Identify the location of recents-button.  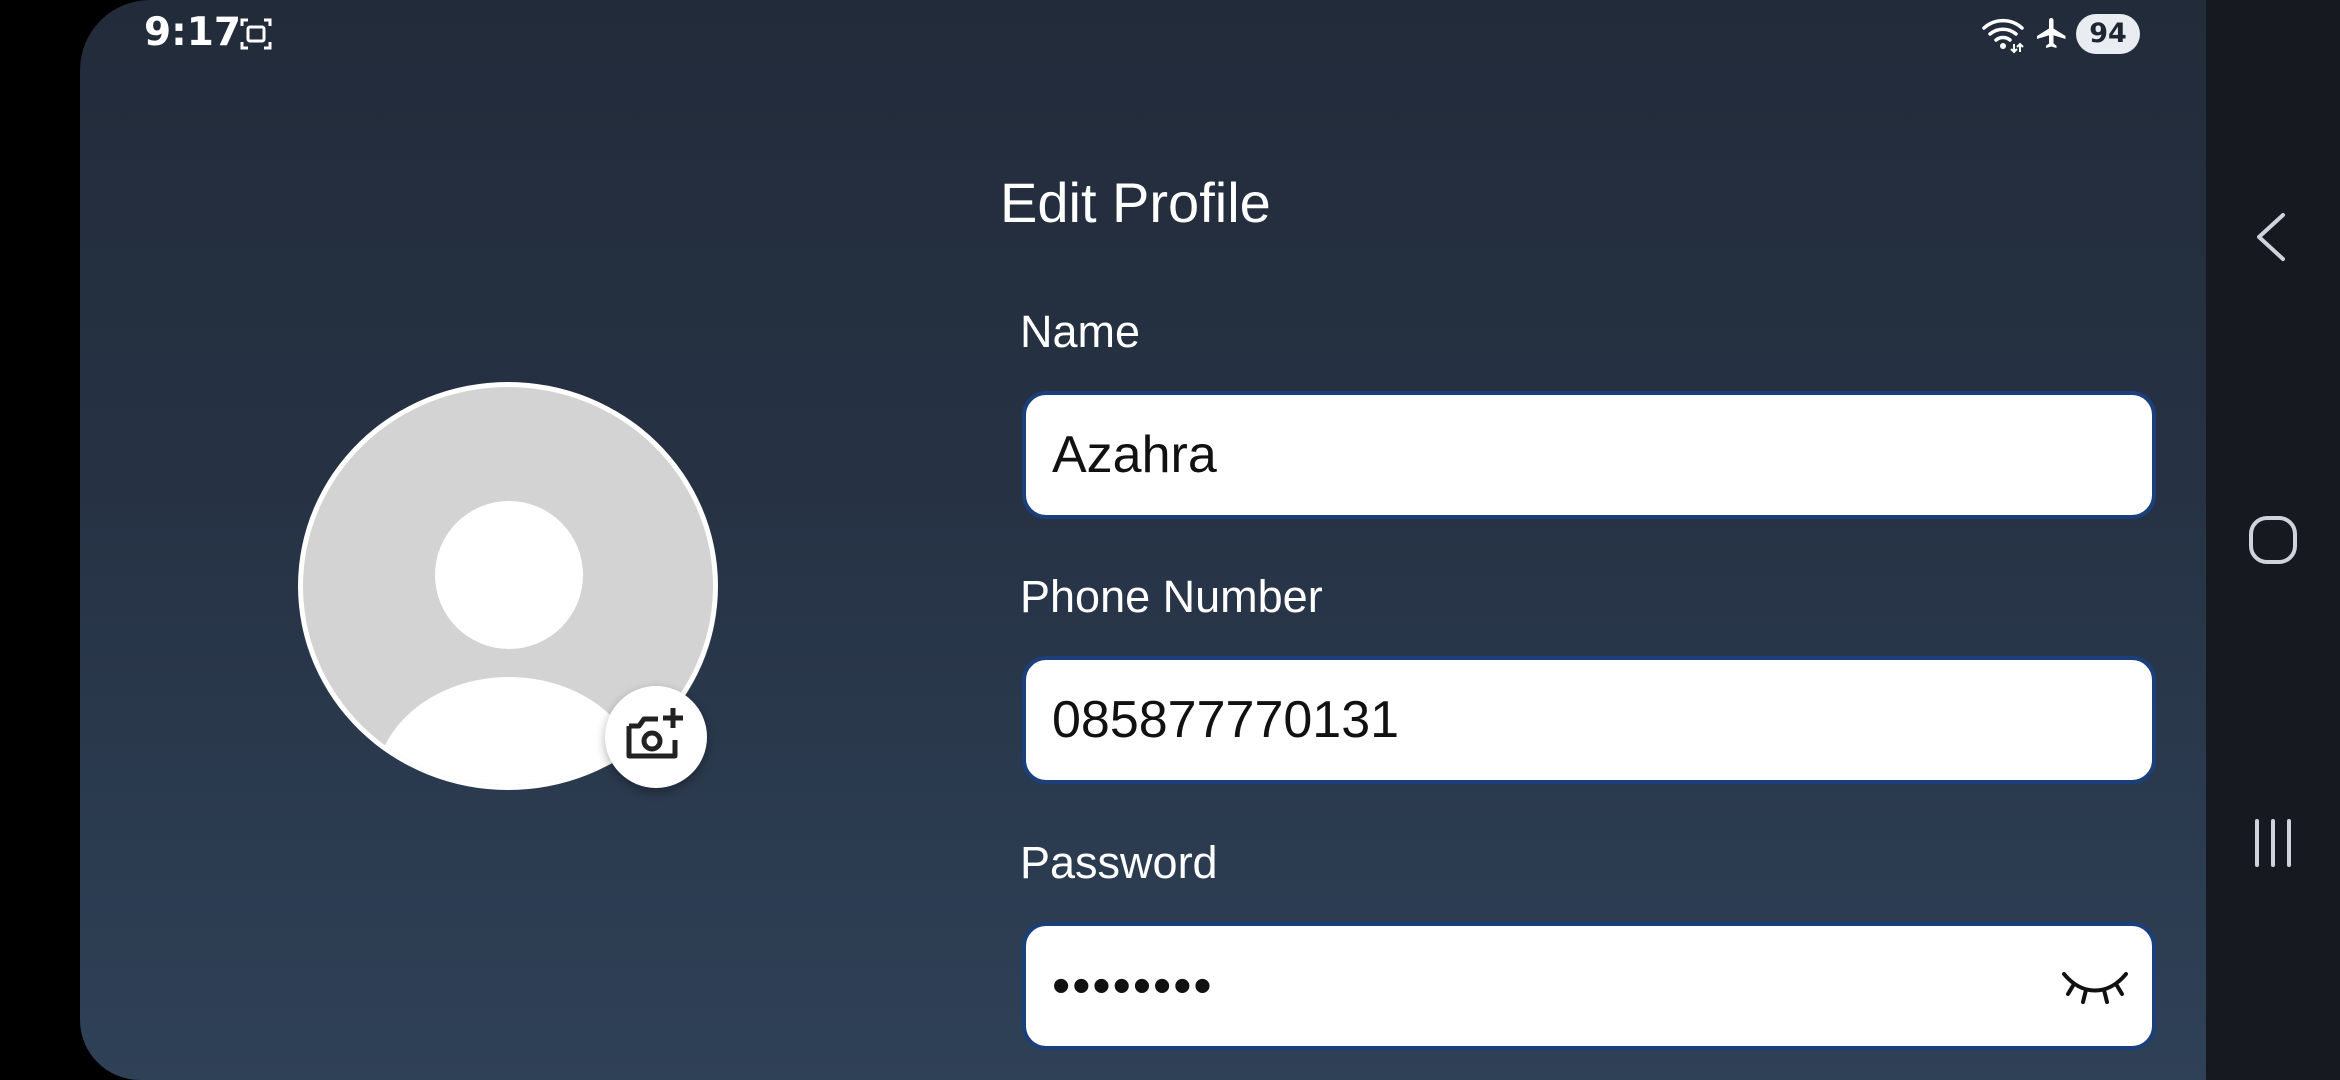
(2273, 843).